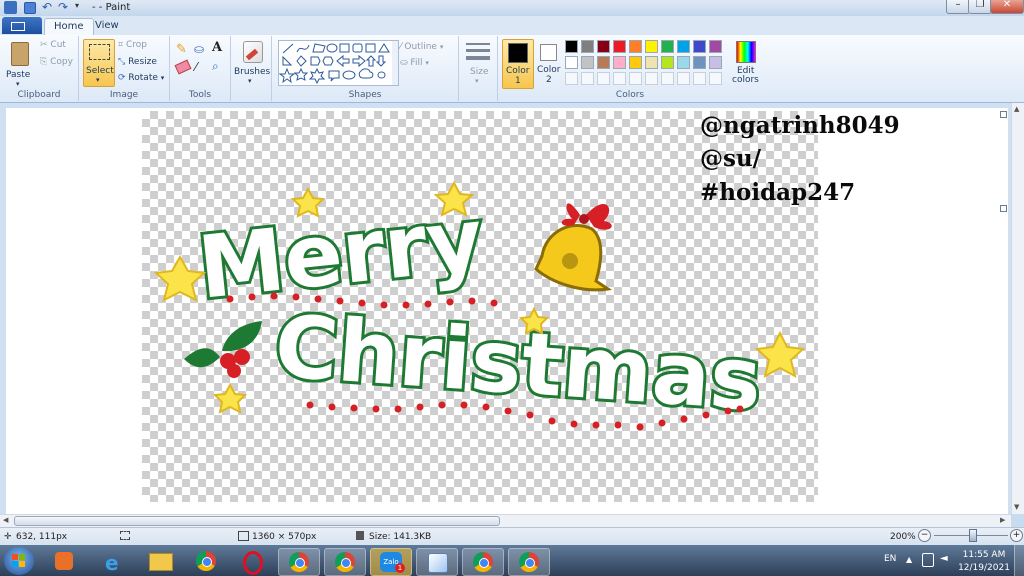 This screenshot has height=576, width=1024. What do you see at coordinates (107, 26) in the screenshot?
I see `tab-view: View` at bounding box center [107, 26].